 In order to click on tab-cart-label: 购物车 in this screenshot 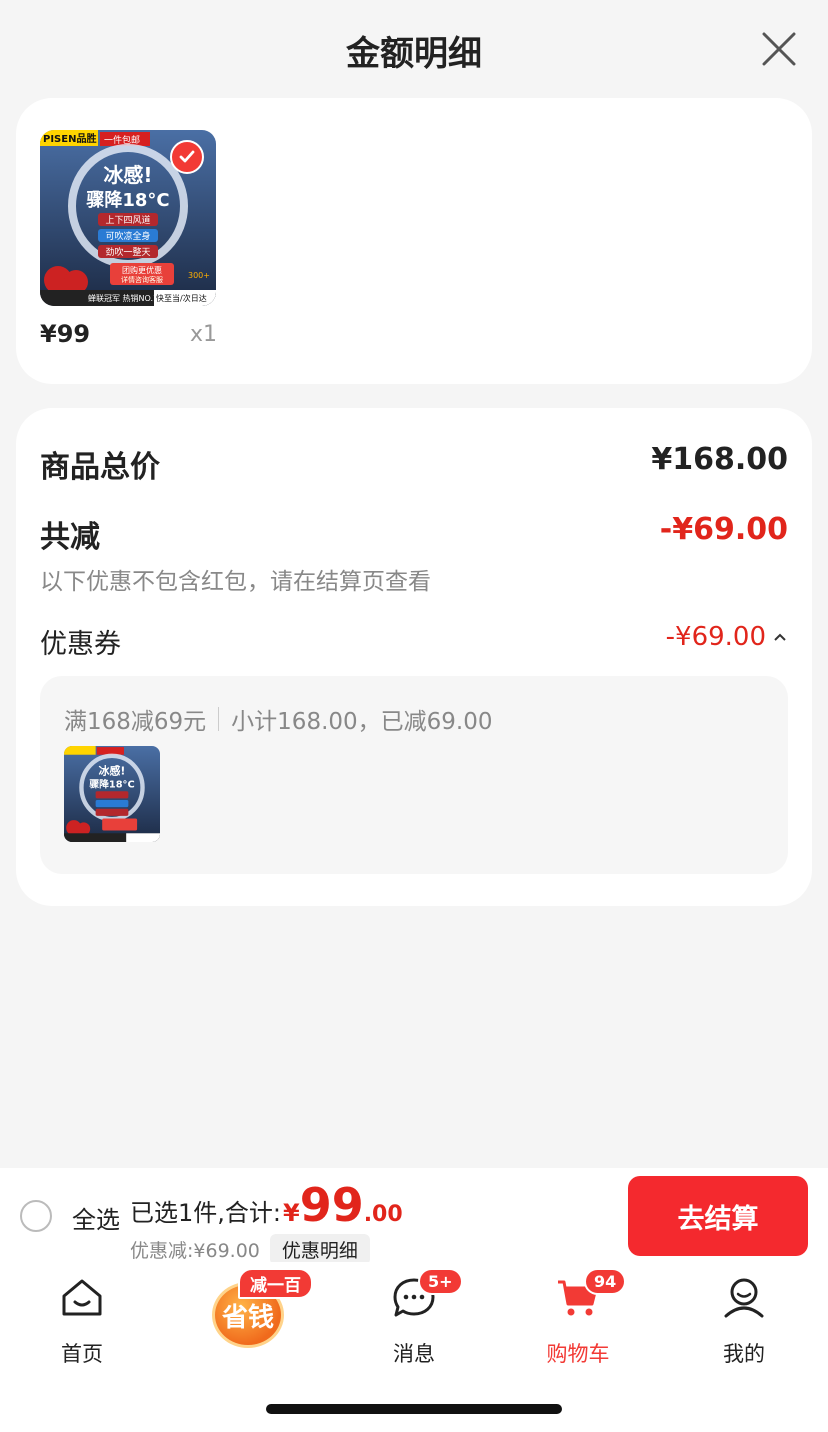, I will do `click(578, 1354)`.